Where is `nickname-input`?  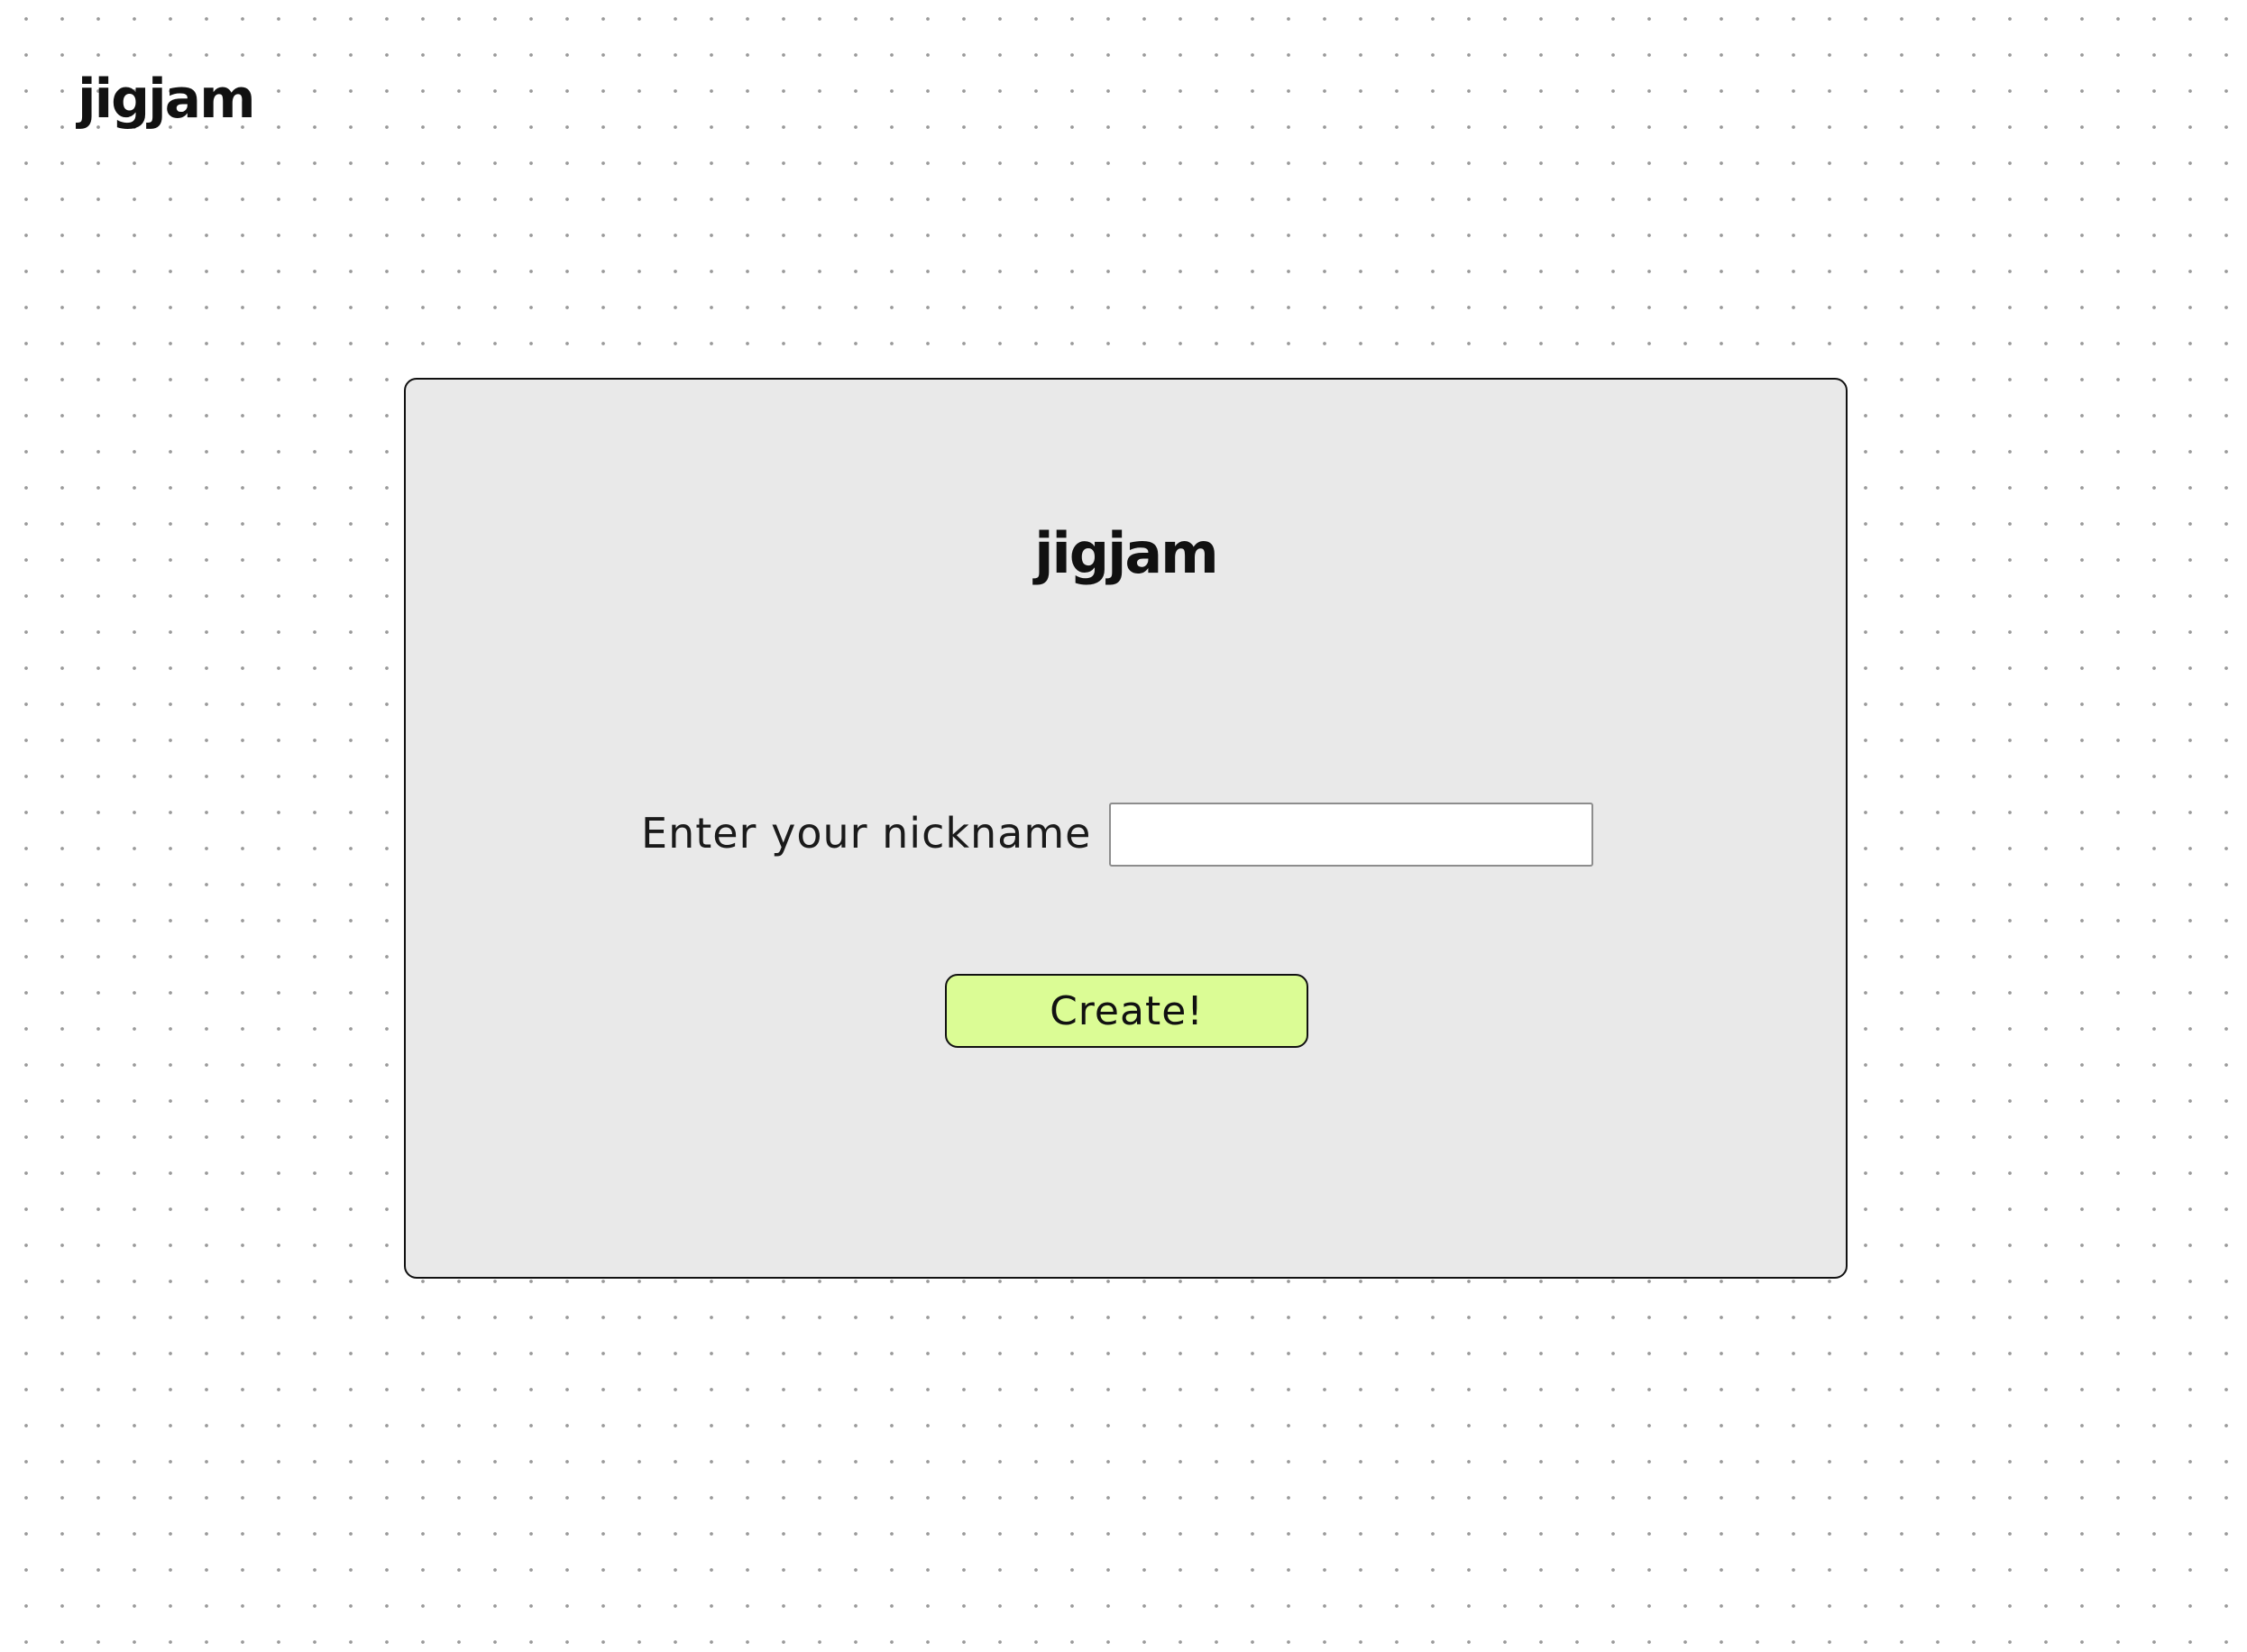
nickname-input is located at coordinates (1351, 835).